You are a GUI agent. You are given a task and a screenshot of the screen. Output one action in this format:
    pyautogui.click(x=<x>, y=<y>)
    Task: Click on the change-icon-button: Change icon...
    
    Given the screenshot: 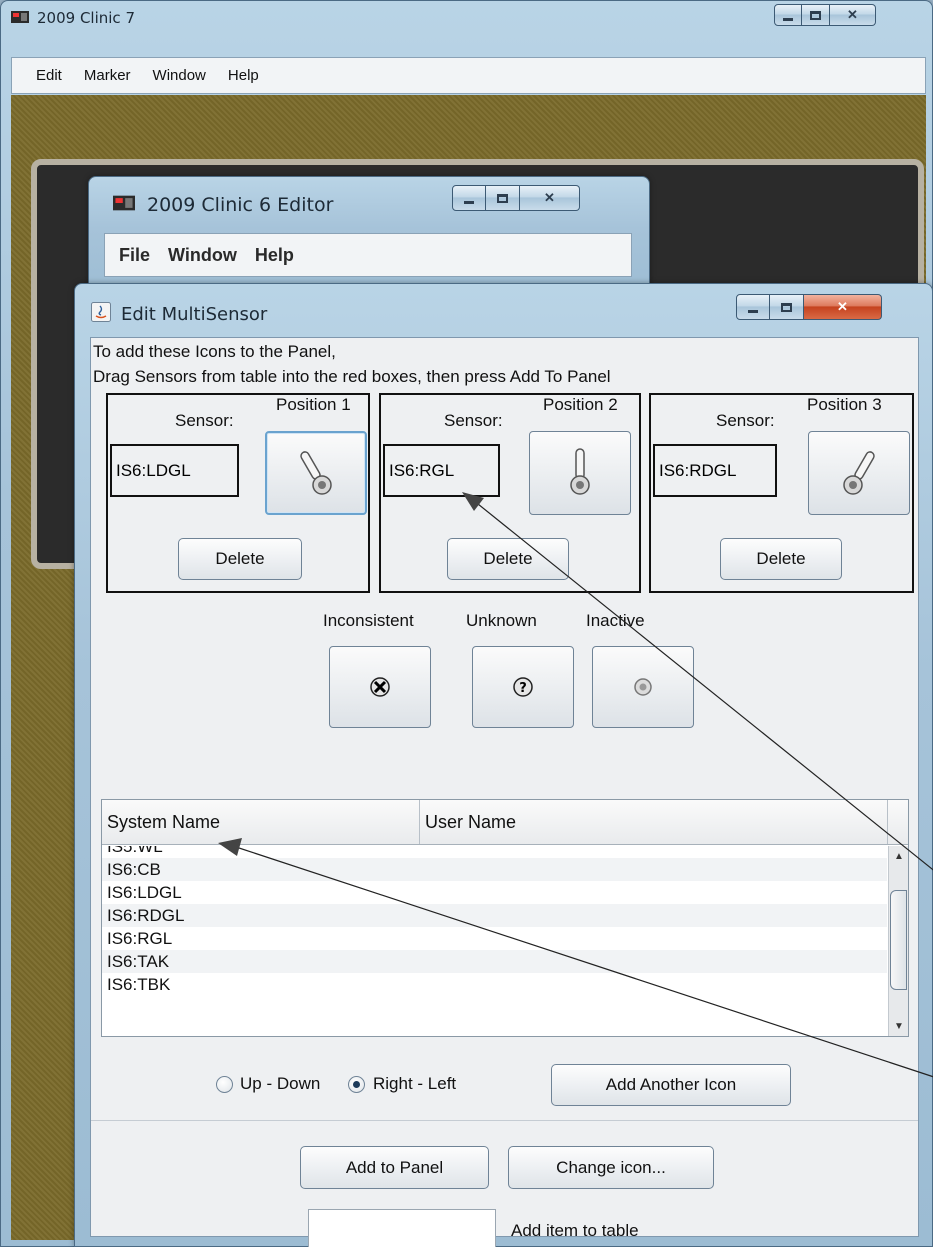 What is the action you would take?
    pyautogui.click(x=611, y=1167)
    